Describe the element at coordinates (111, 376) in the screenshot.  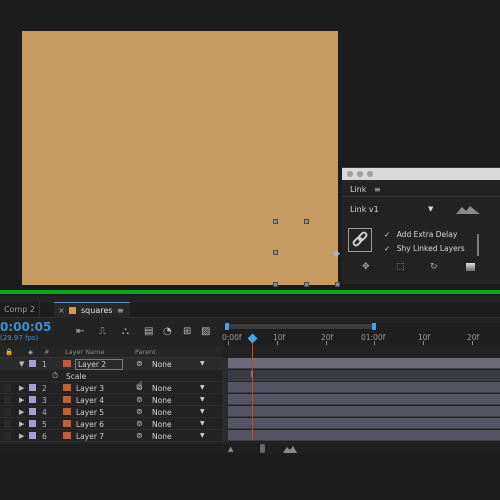
I see `property-row: ⏱ Scale` at that location.